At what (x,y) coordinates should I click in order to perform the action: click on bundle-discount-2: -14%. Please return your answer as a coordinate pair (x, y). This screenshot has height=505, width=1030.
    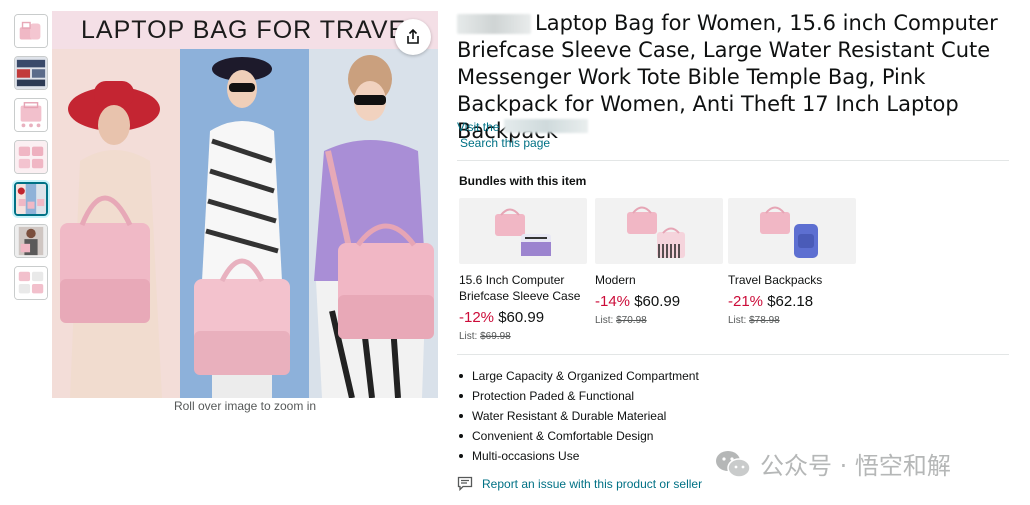
    Looking at the image, I should click on (613, 301).